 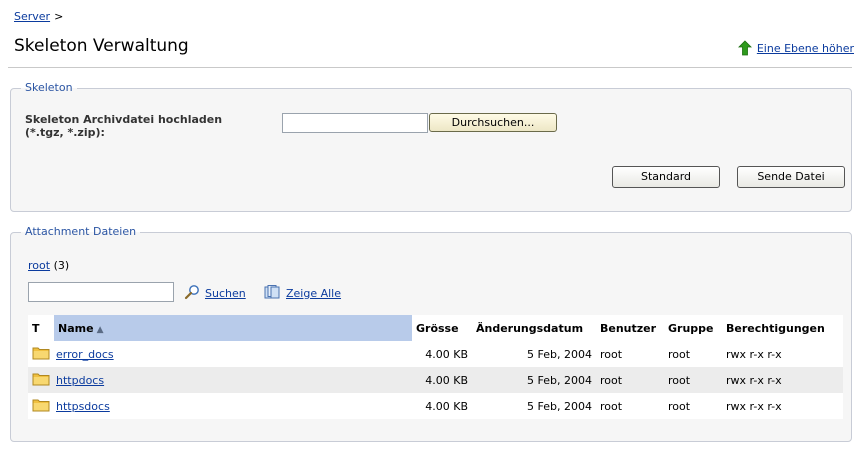 What do you see at coordinates (49, 88) in the screenshot?
I see `skeleton-legend: Skeleton` at bounding box center [49, 88].